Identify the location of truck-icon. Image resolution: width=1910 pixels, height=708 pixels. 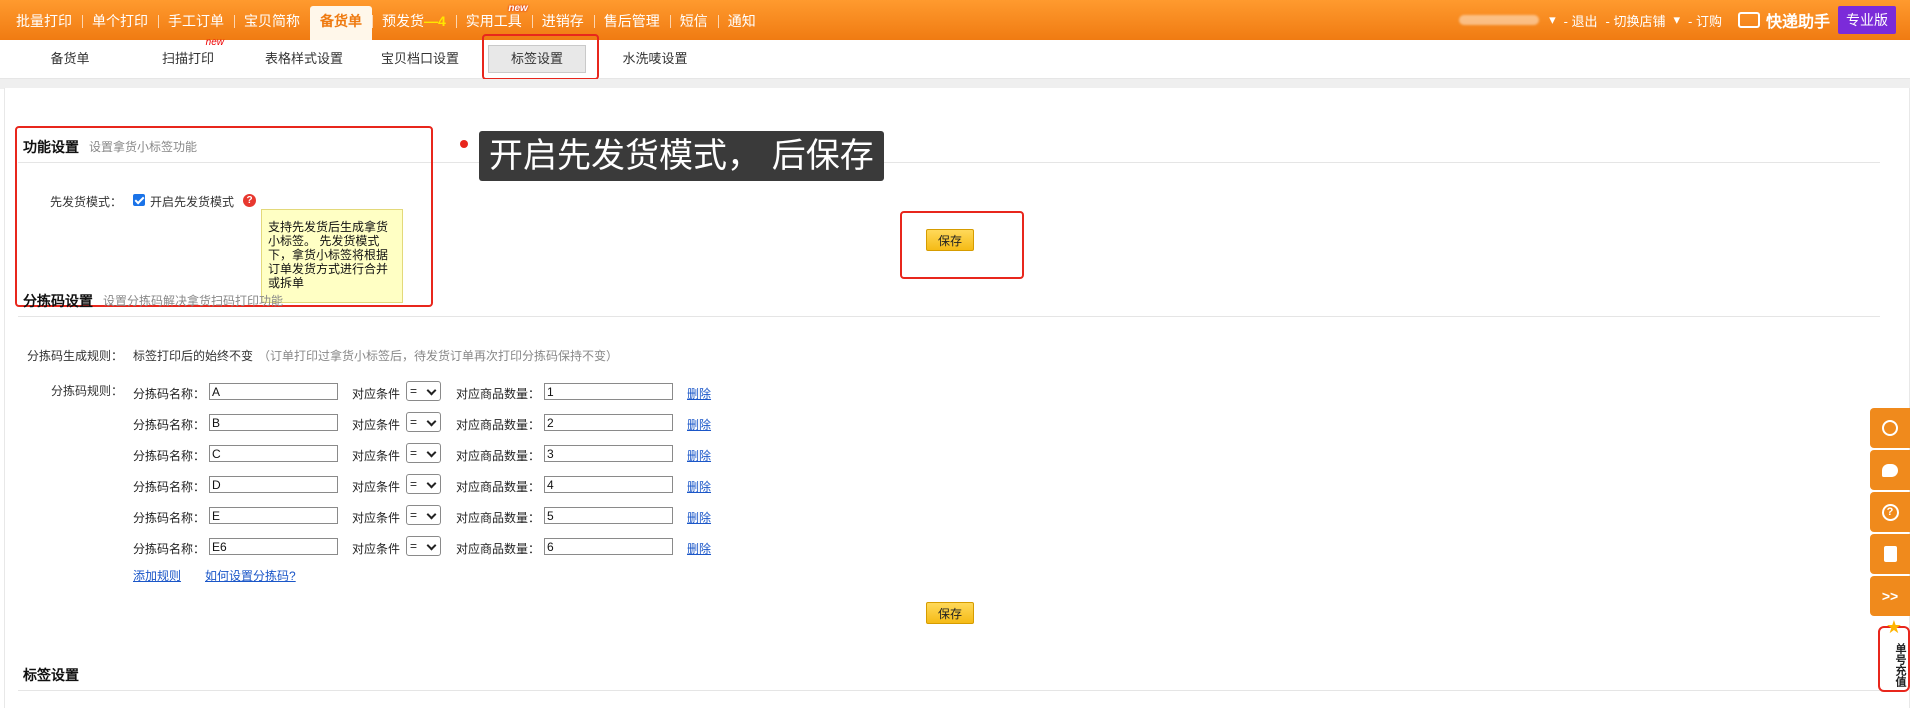
(1748, 20).